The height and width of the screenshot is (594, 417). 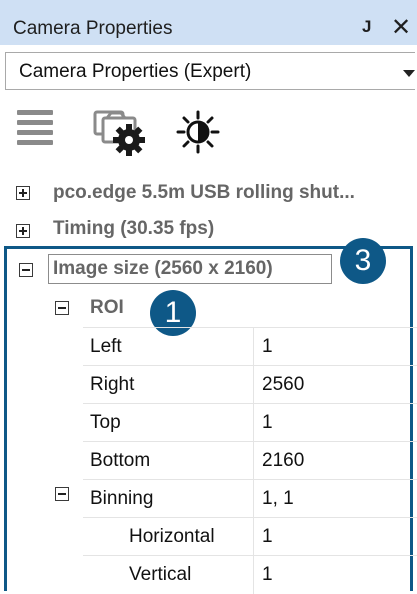 I want to click on property-row-binning: Binning 1, 1, so click(x=250, y=498).